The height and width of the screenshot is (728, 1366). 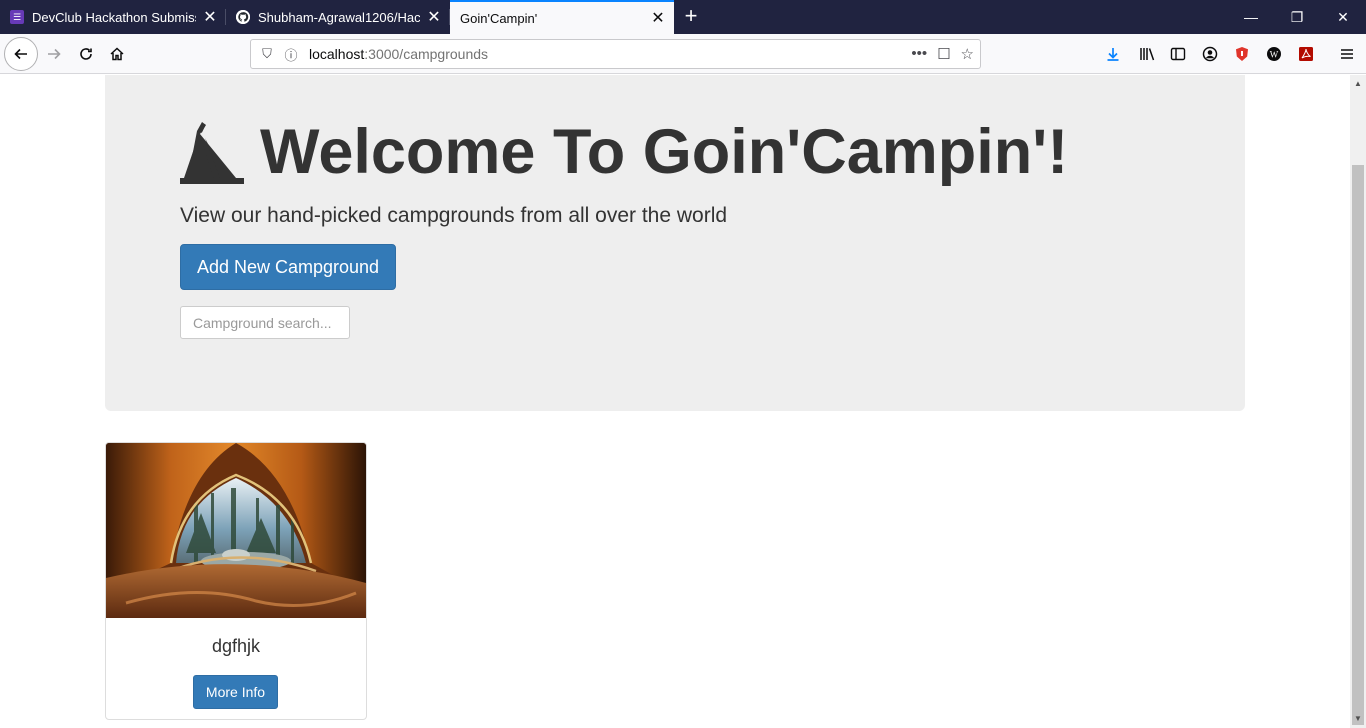 I want to click on campground-card: dgfhjk More Info, so click(x=236, y=581).